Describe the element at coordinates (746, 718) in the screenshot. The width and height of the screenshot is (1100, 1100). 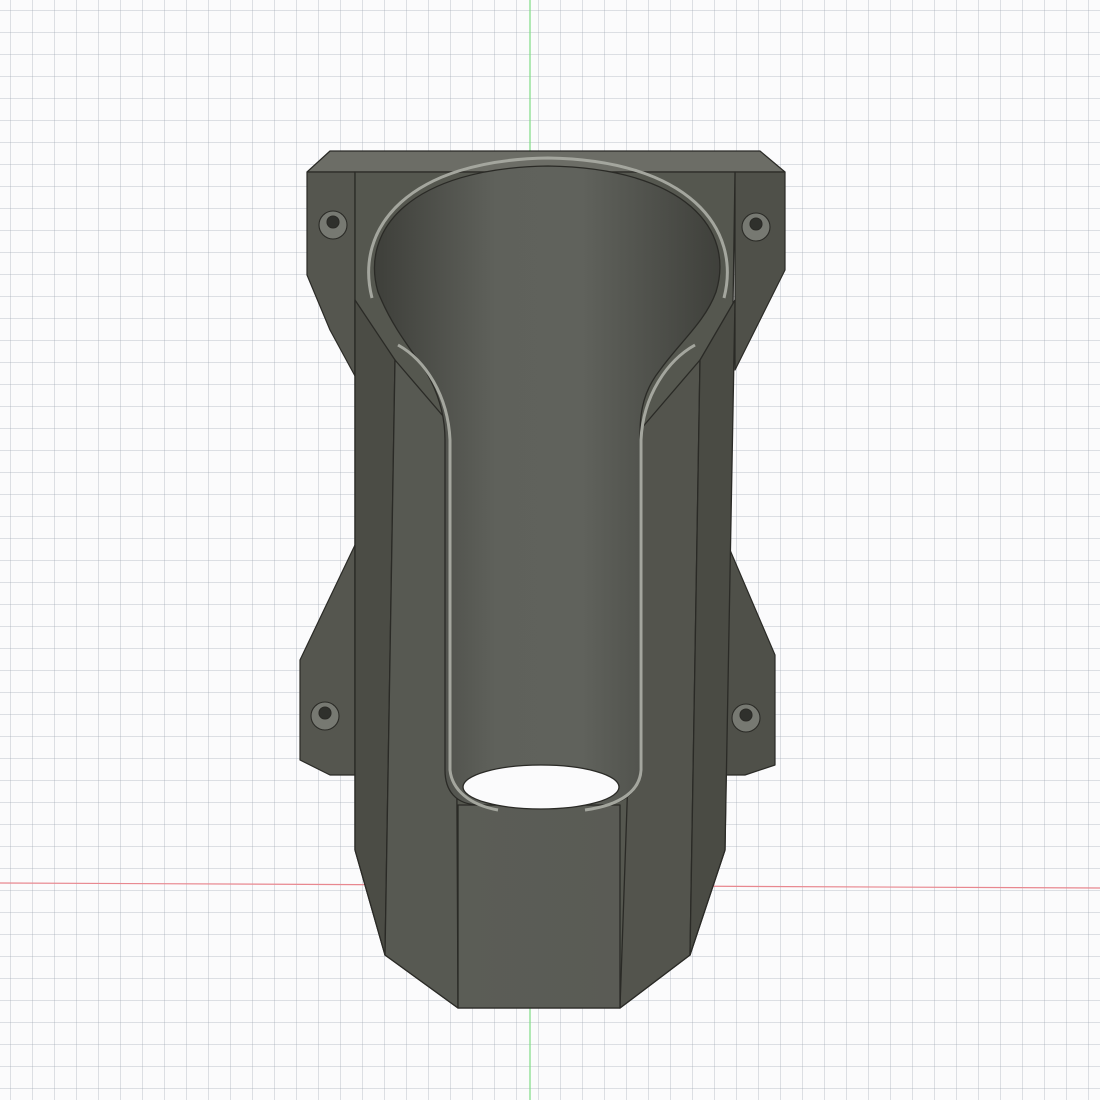
I see `screw-hole-bottom-right` at that location.